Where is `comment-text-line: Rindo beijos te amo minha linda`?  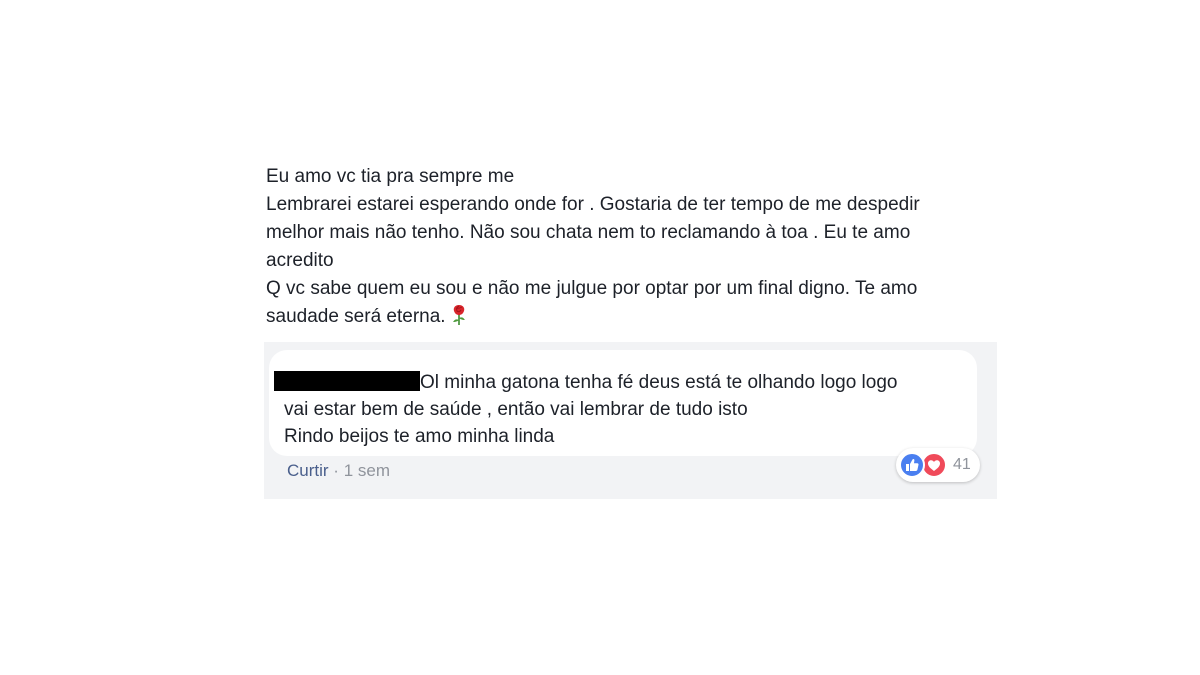 comment-text-line: Rindo beijos te amo minha linda is located at coordinates (419, 436).